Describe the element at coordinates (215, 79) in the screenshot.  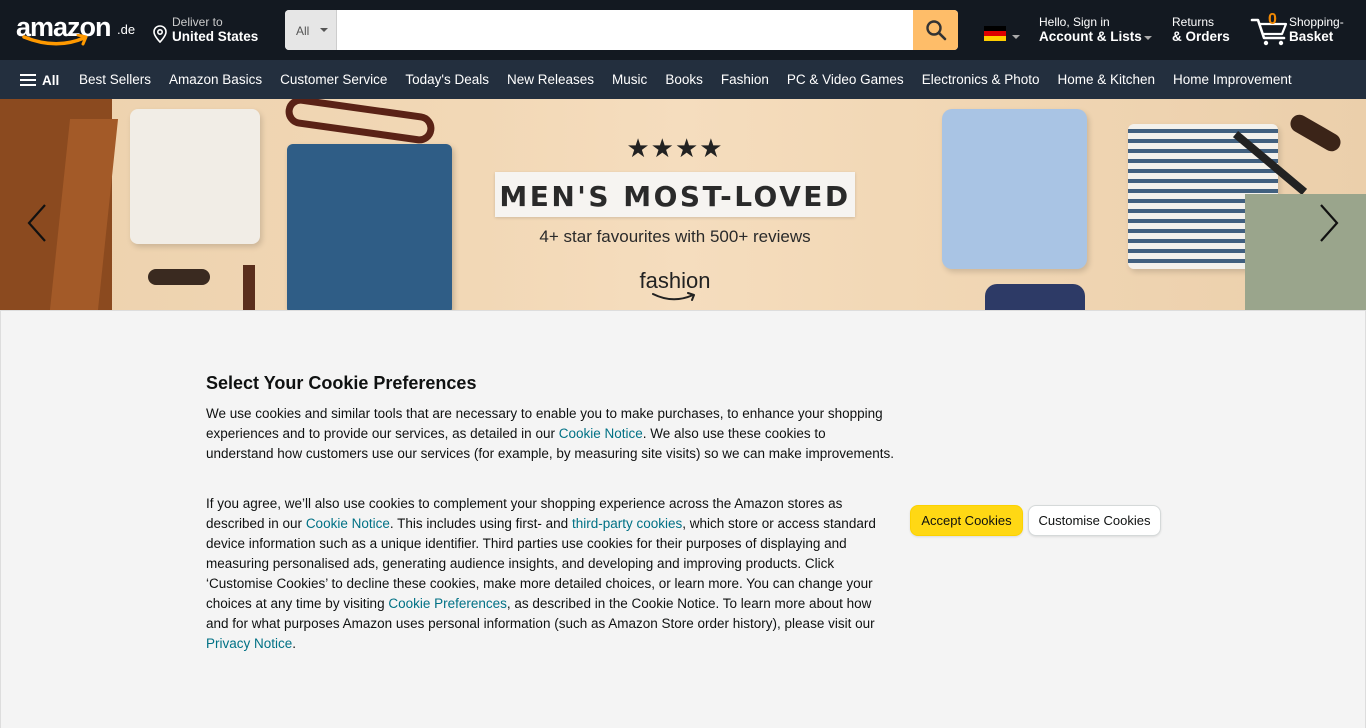
I see `nav-link-amazon-basics: Amazon Basics` at that location.